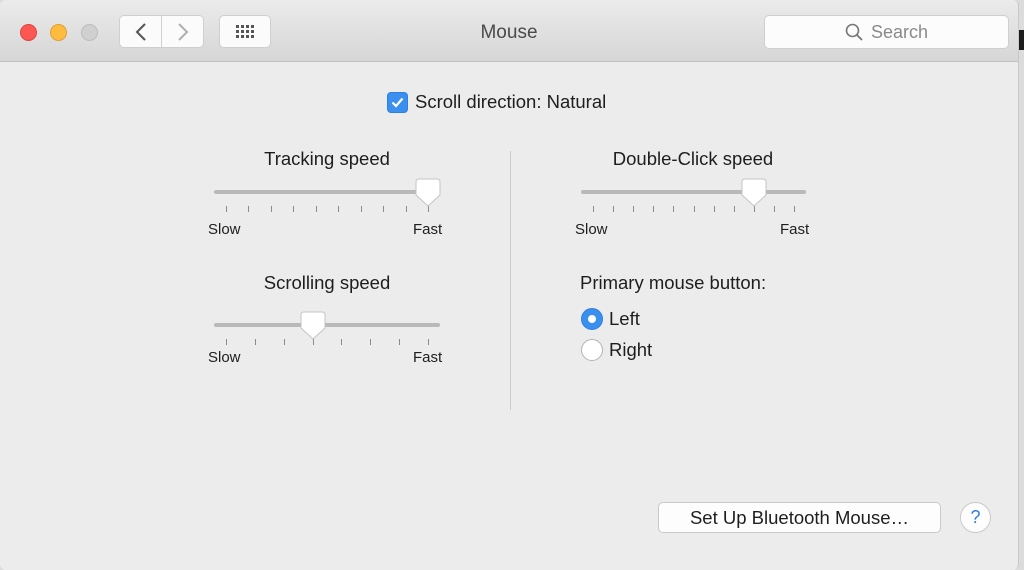 This screenshot has width=1024, height=570. What do you see at coordinates (327, 199) in the screenshot?
I see `tracking-speed-slider` at bounding box center [327, 199].